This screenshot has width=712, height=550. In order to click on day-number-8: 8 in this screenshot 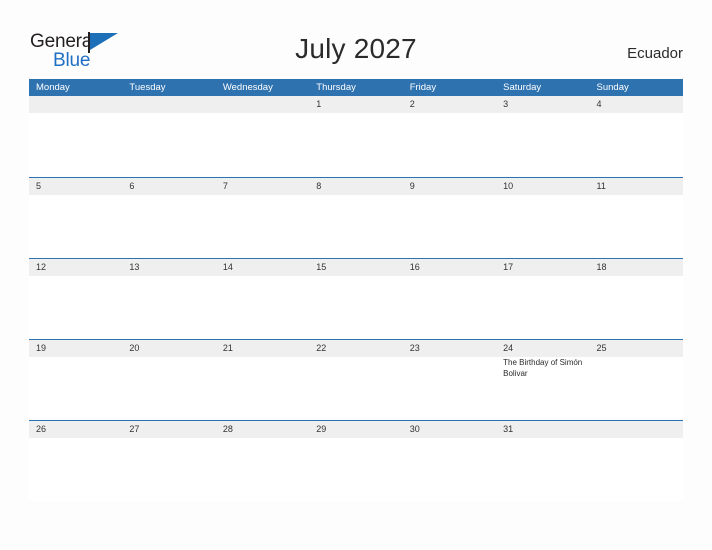, I will do `click(355, 186)`.